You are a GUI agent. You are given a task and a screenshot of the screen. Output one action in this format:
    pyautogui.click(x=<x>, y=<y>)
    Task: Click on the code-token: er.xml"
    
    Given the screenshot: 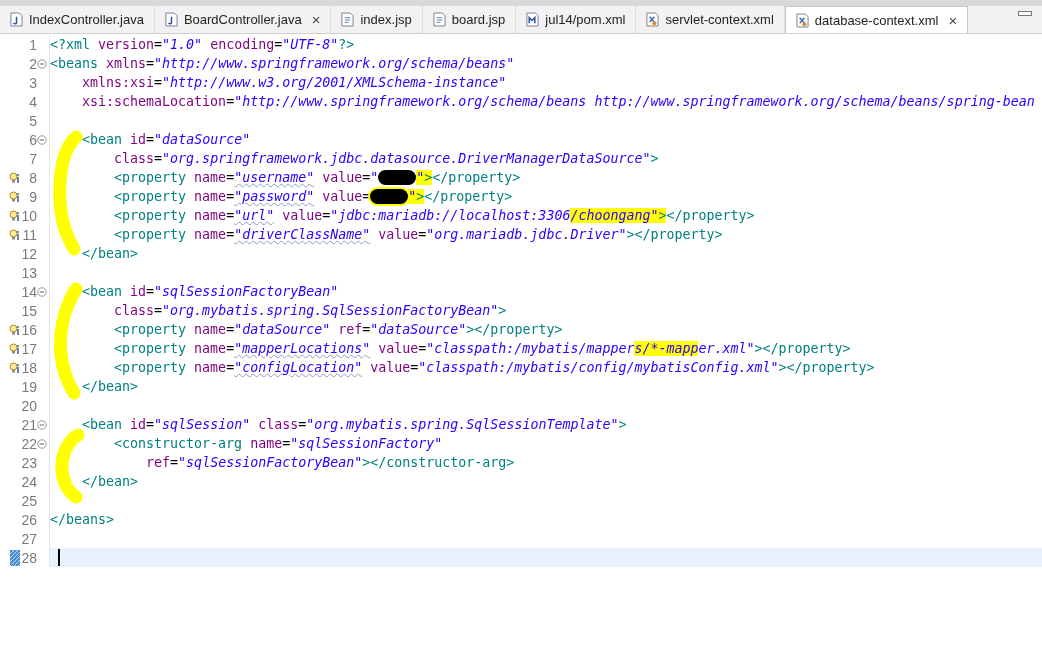 What is the action you would take?
    pyautogui.click(x=726, y=348)
    